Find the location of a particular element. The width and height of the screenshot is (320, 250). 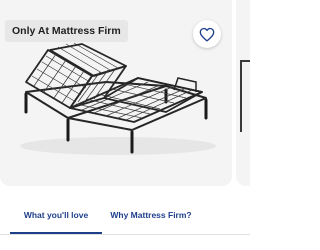

tab-what-youll-love: What you'll love is located at coordinates (56, 215).